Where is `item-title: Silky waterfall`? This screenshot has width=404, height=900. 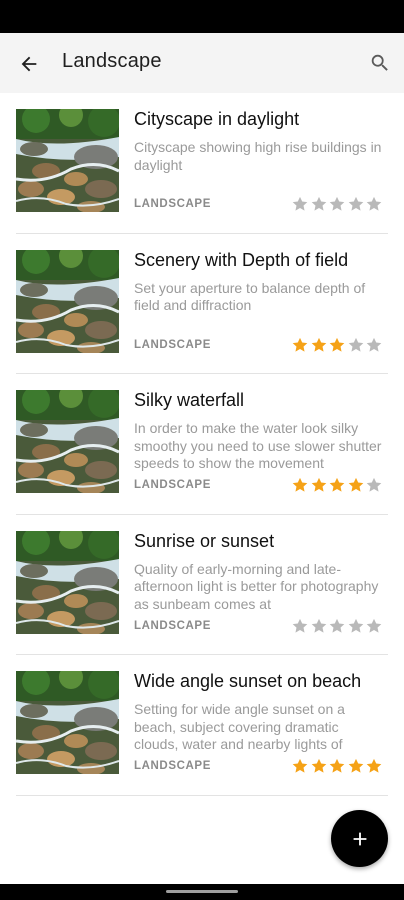 item-title: Silky waterfall is located at coordinates (189, 400).